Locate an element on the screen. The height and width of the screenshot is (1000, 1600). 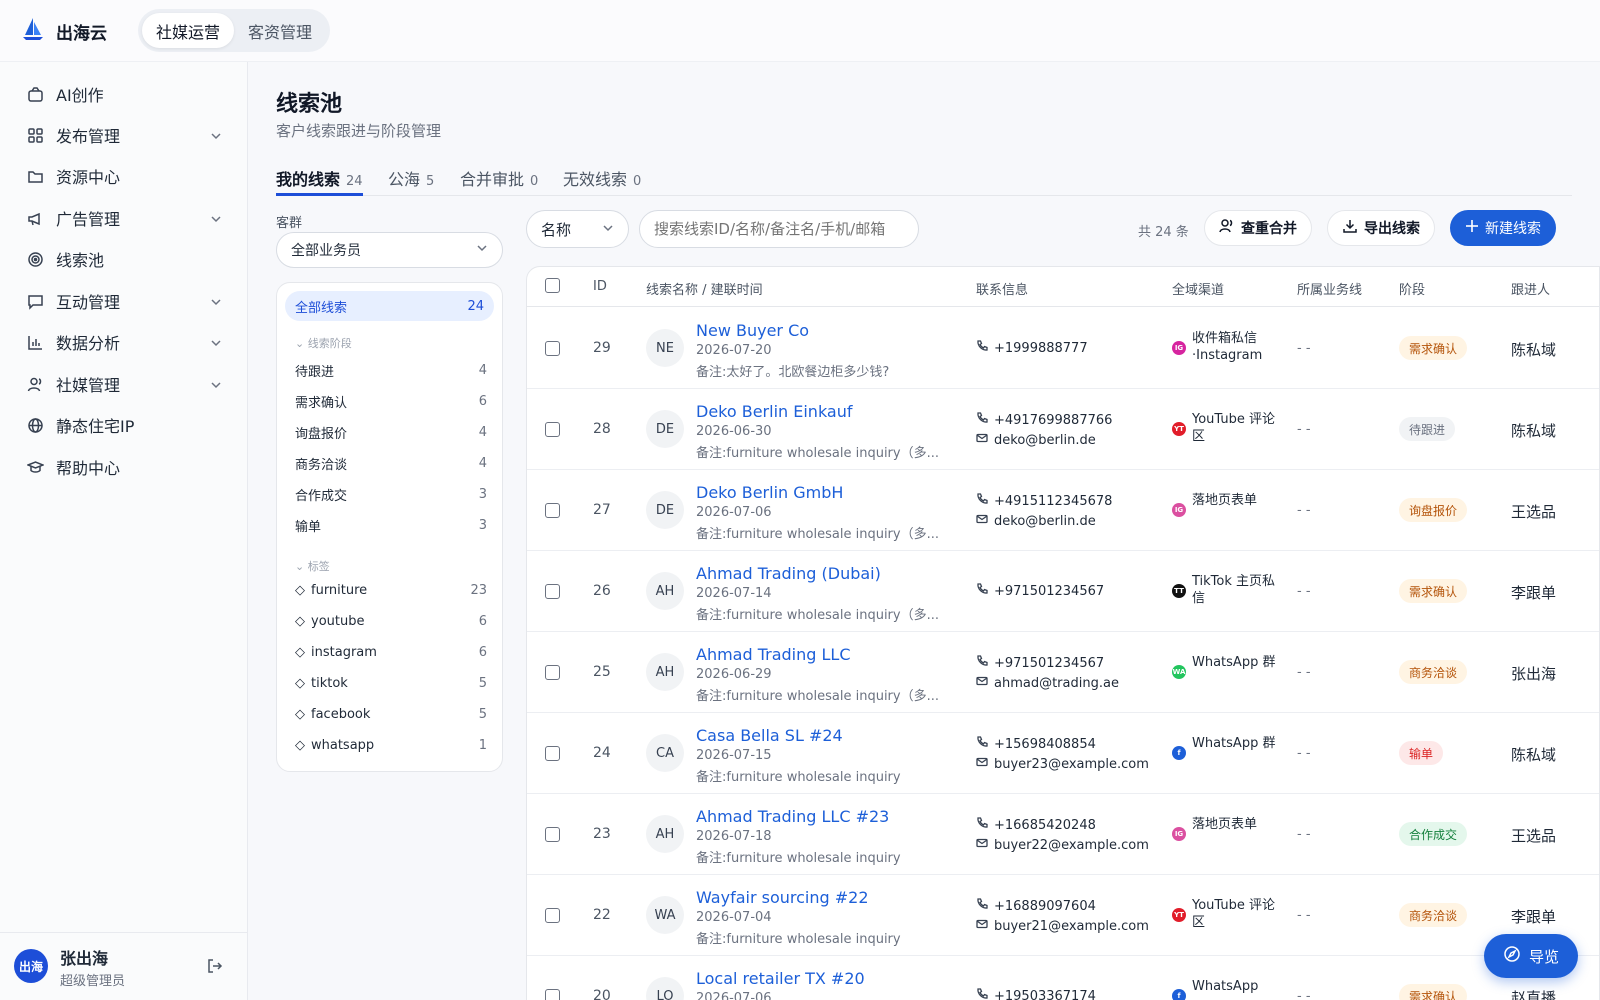
stage-badge: 询盘报价 is located at coordinates (1433, 510).